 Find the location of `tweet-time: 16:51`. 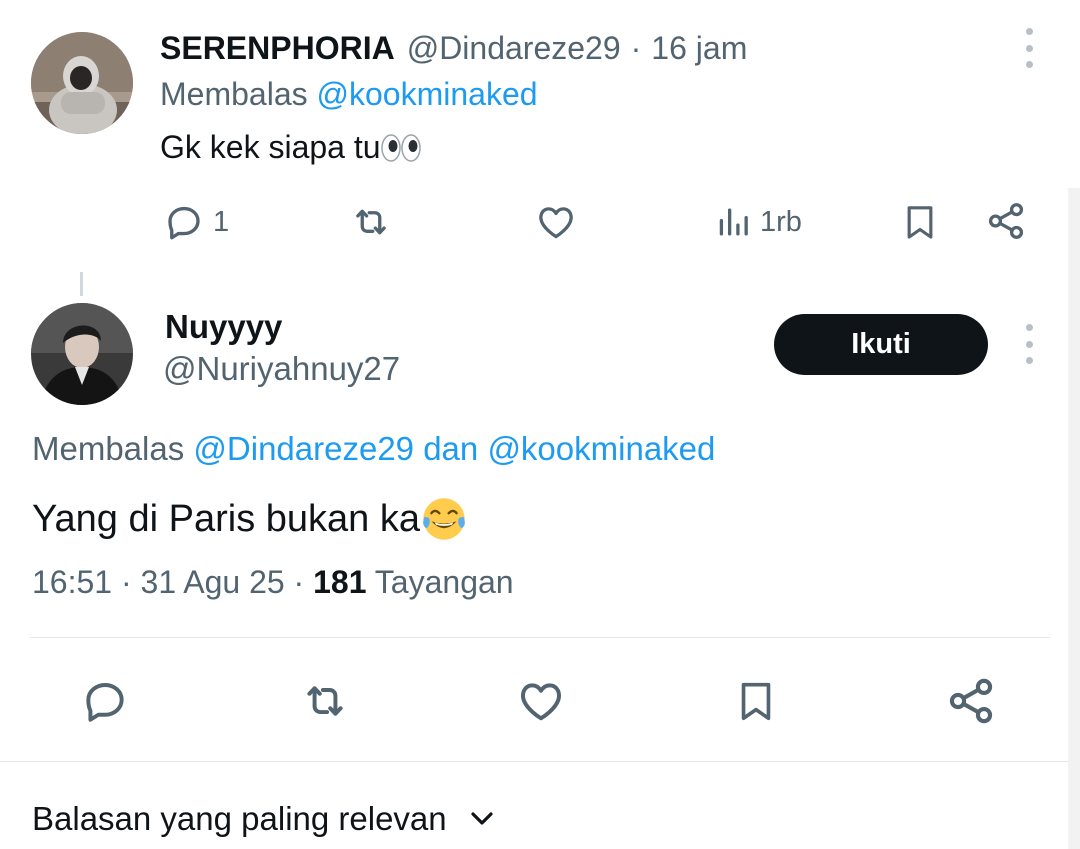

tweet-time: 16:51 is located at coordinates (72, 582).